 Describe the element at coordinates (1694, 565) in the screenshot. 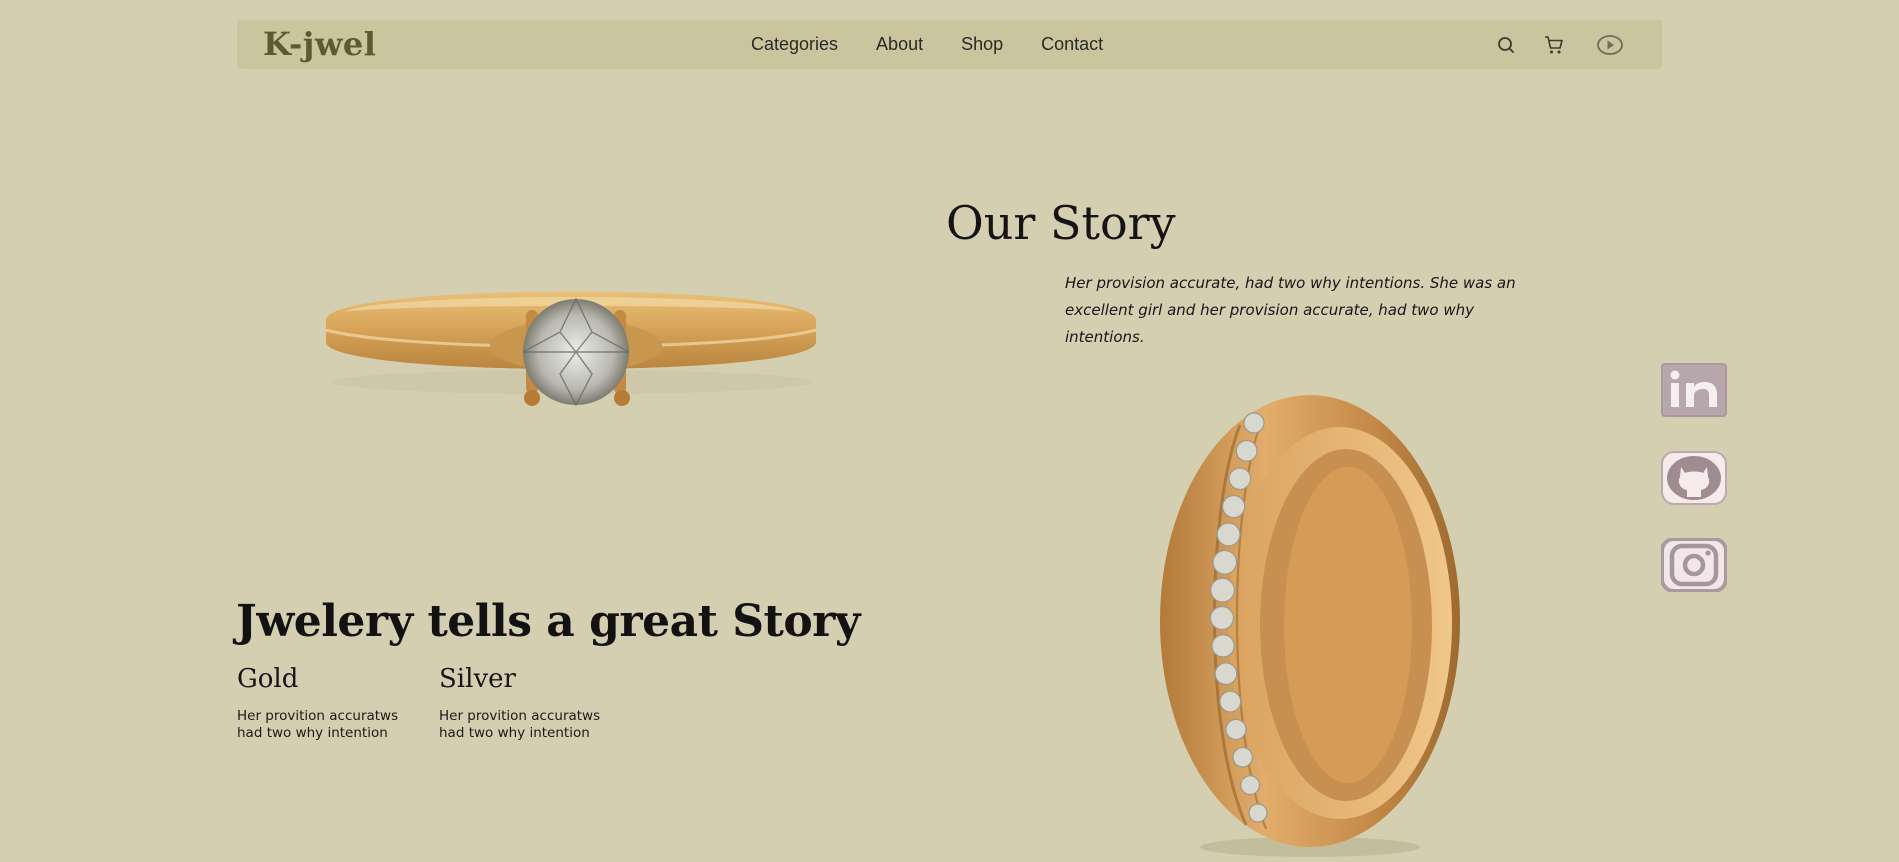

I see `instagram-icon` at that location.